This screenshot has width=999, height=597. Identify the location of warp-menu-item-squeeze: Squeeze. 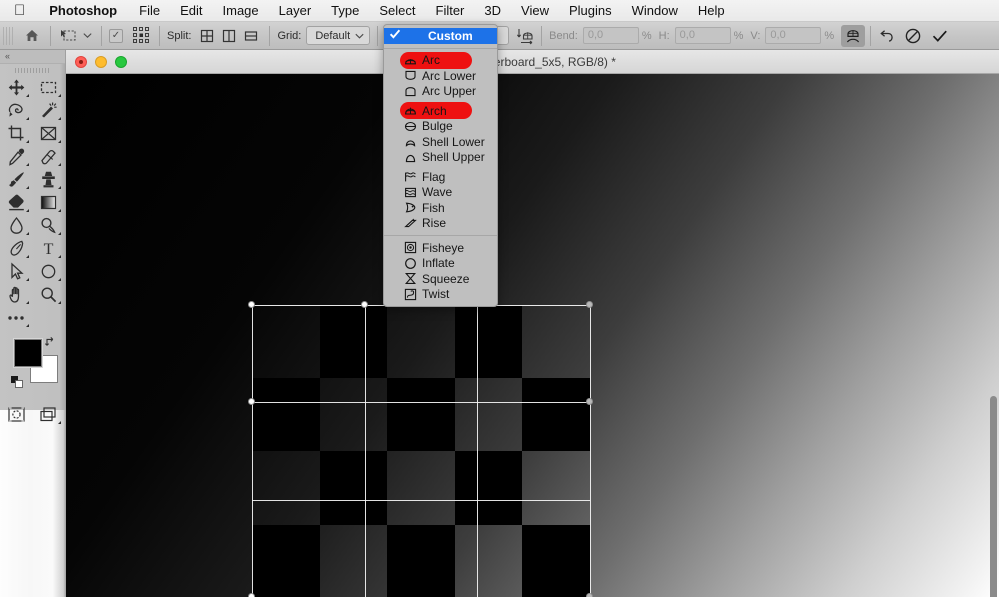
(440, 279).